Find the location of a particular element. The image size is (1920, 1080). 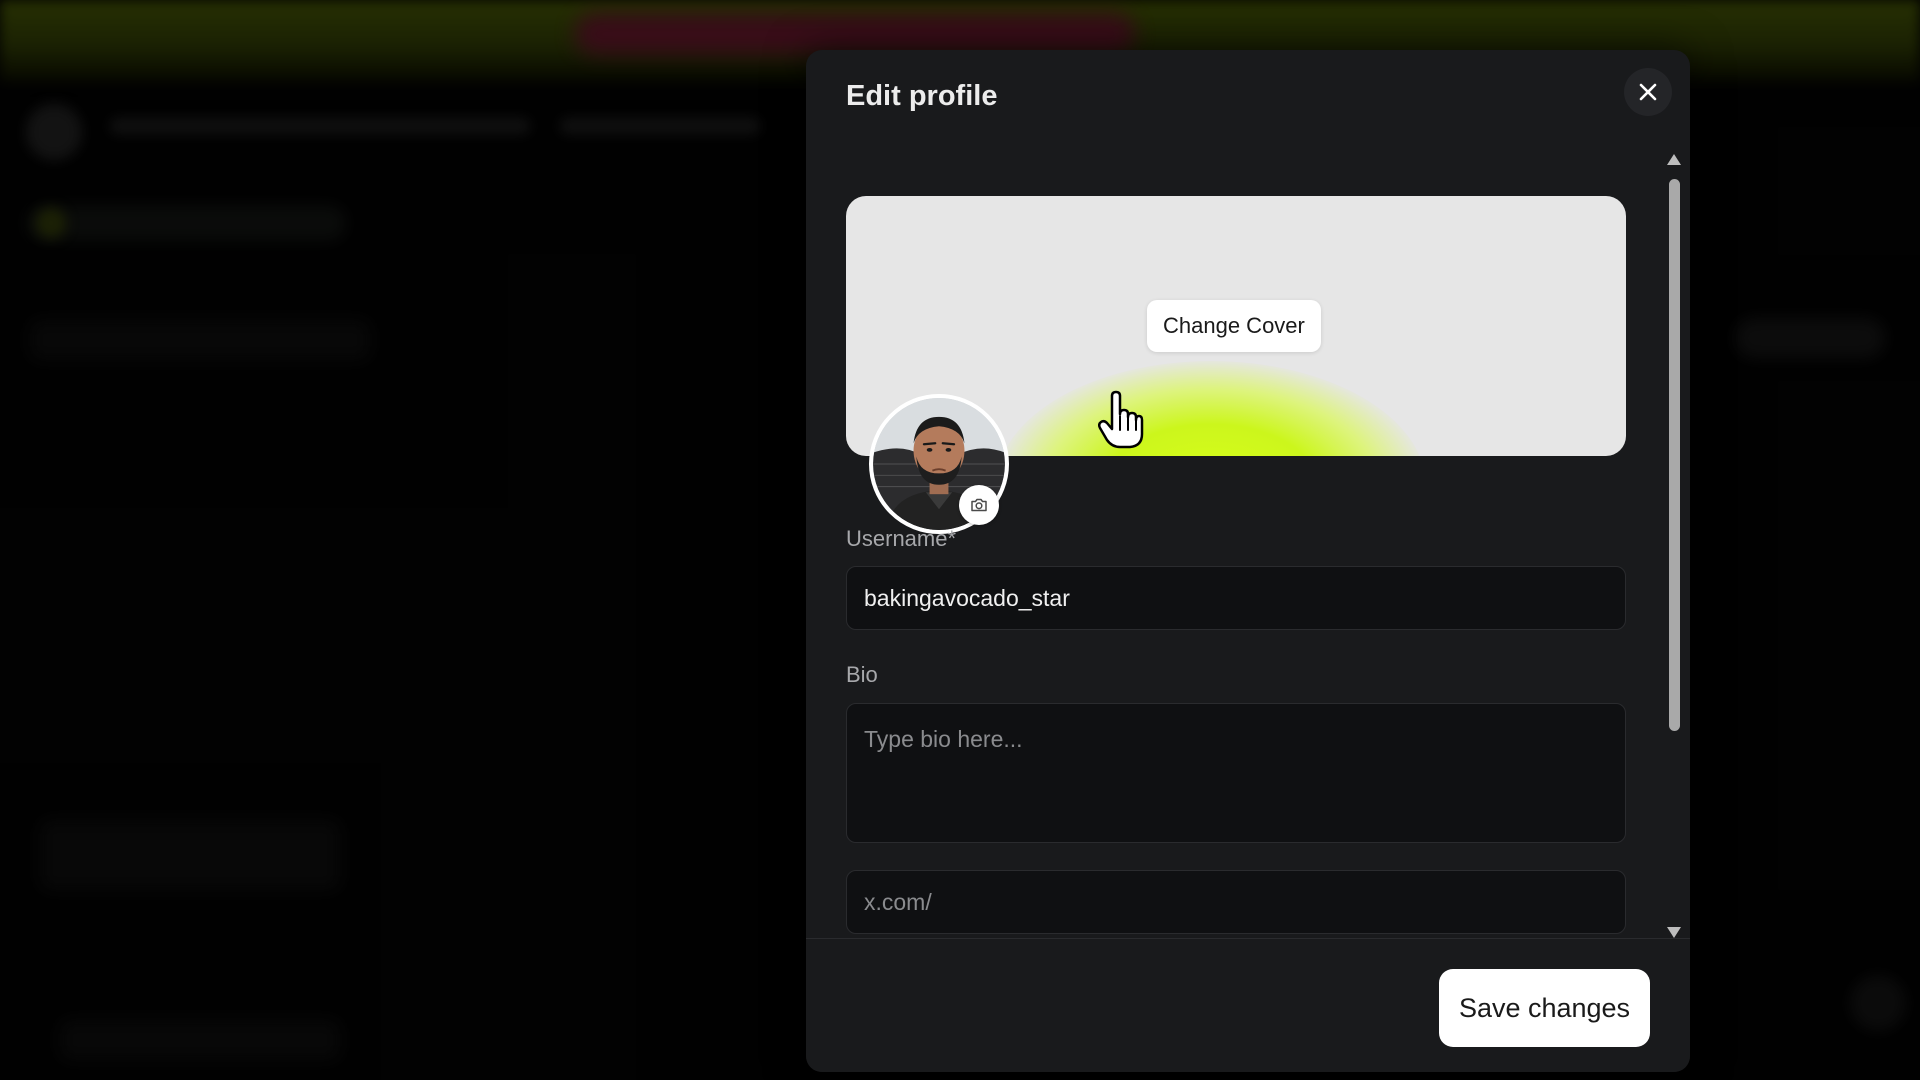

close-button is located at coordinates (1648, 92).